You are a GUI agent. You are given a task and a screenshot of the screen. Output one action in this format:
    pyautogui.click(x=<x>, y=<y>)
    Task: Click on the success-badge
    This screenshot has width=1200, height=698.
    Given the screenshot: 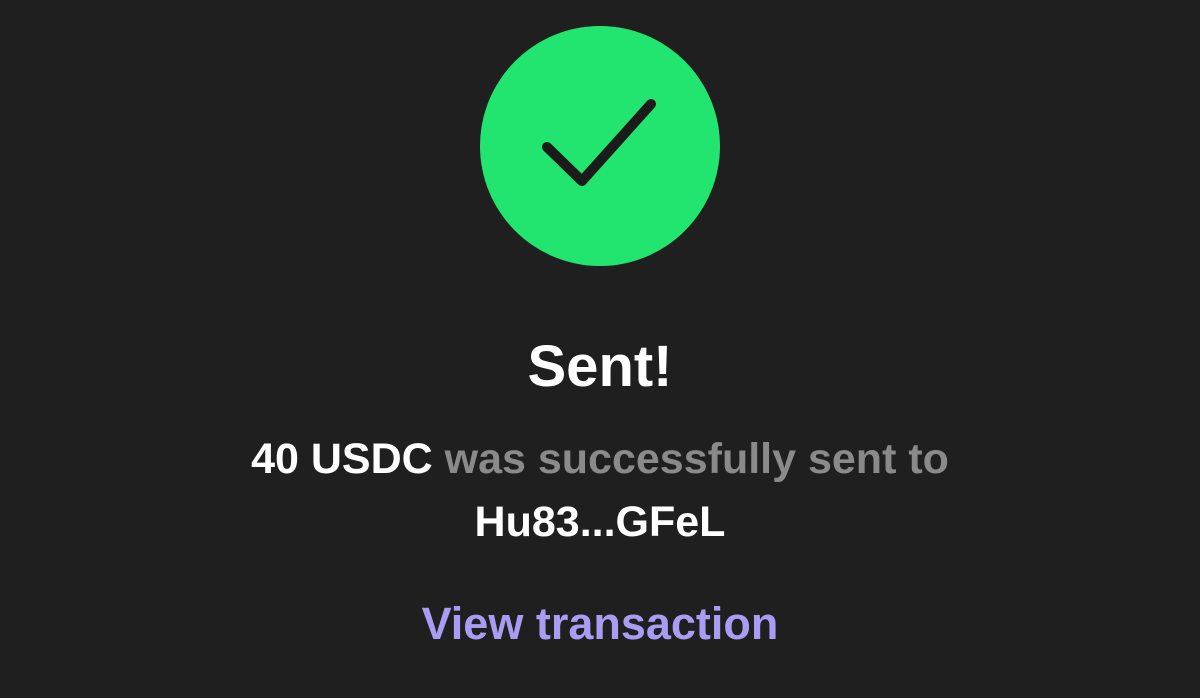 What is the action you would take?
    pyautogui.click(x=600, y=146)
    